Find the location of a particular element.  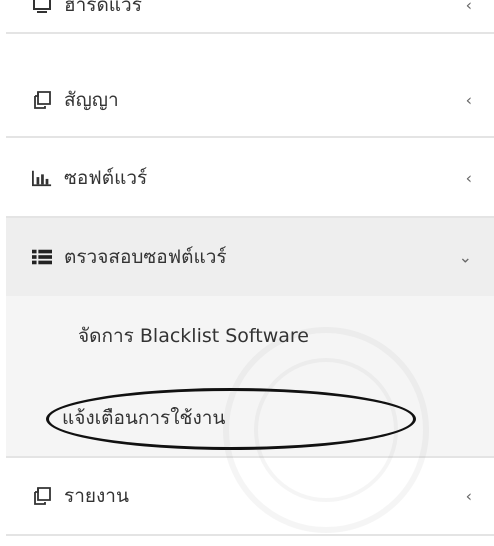

submenu-item-label: แจ้งเตือนการใช้งาน is located at coordinates (144, 418).